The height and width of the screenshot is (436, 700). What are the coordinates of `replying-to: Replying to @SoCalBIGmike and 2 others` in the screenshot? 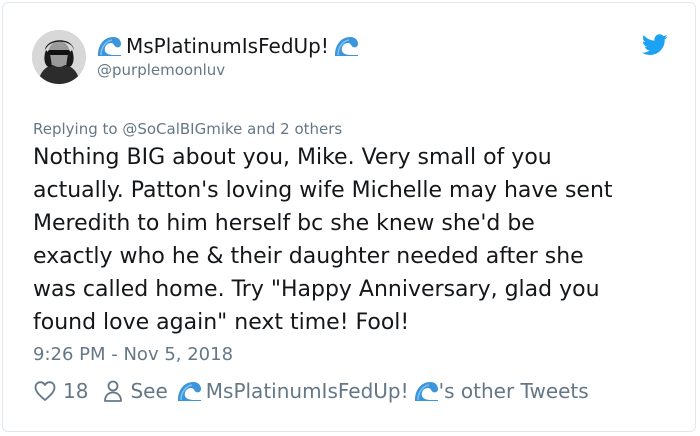 It's located at (187, 129).